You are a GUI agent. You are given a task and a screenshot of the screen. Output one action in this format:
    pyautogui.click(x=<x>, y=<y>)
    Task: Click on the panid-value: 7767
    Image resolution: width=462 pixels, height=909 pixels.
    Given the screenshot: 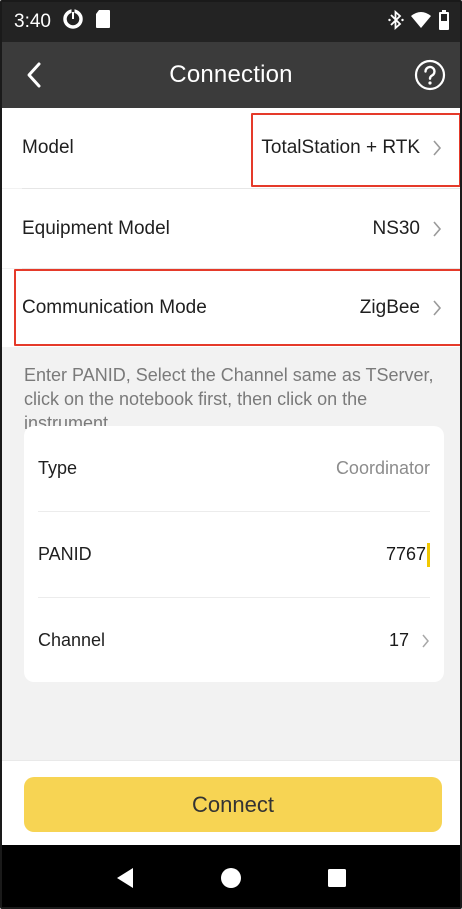 What is the action you would take?
    pyautogui.click(x=405, y=553)
    